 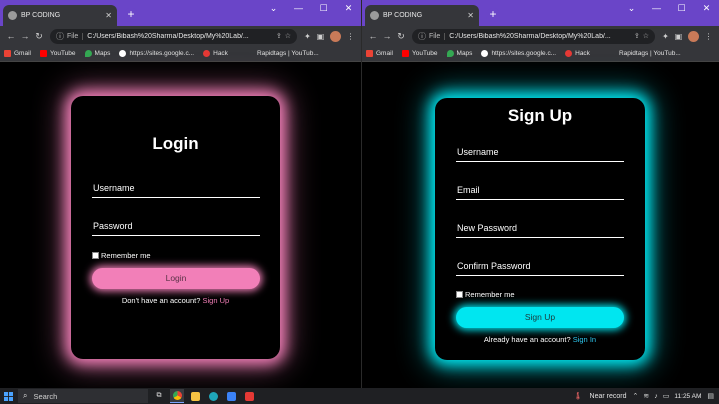 What do you see at coordinates (584, 339) in the screenshot?
I see `signin-link: Sign In` at bounding box center [584, 339].